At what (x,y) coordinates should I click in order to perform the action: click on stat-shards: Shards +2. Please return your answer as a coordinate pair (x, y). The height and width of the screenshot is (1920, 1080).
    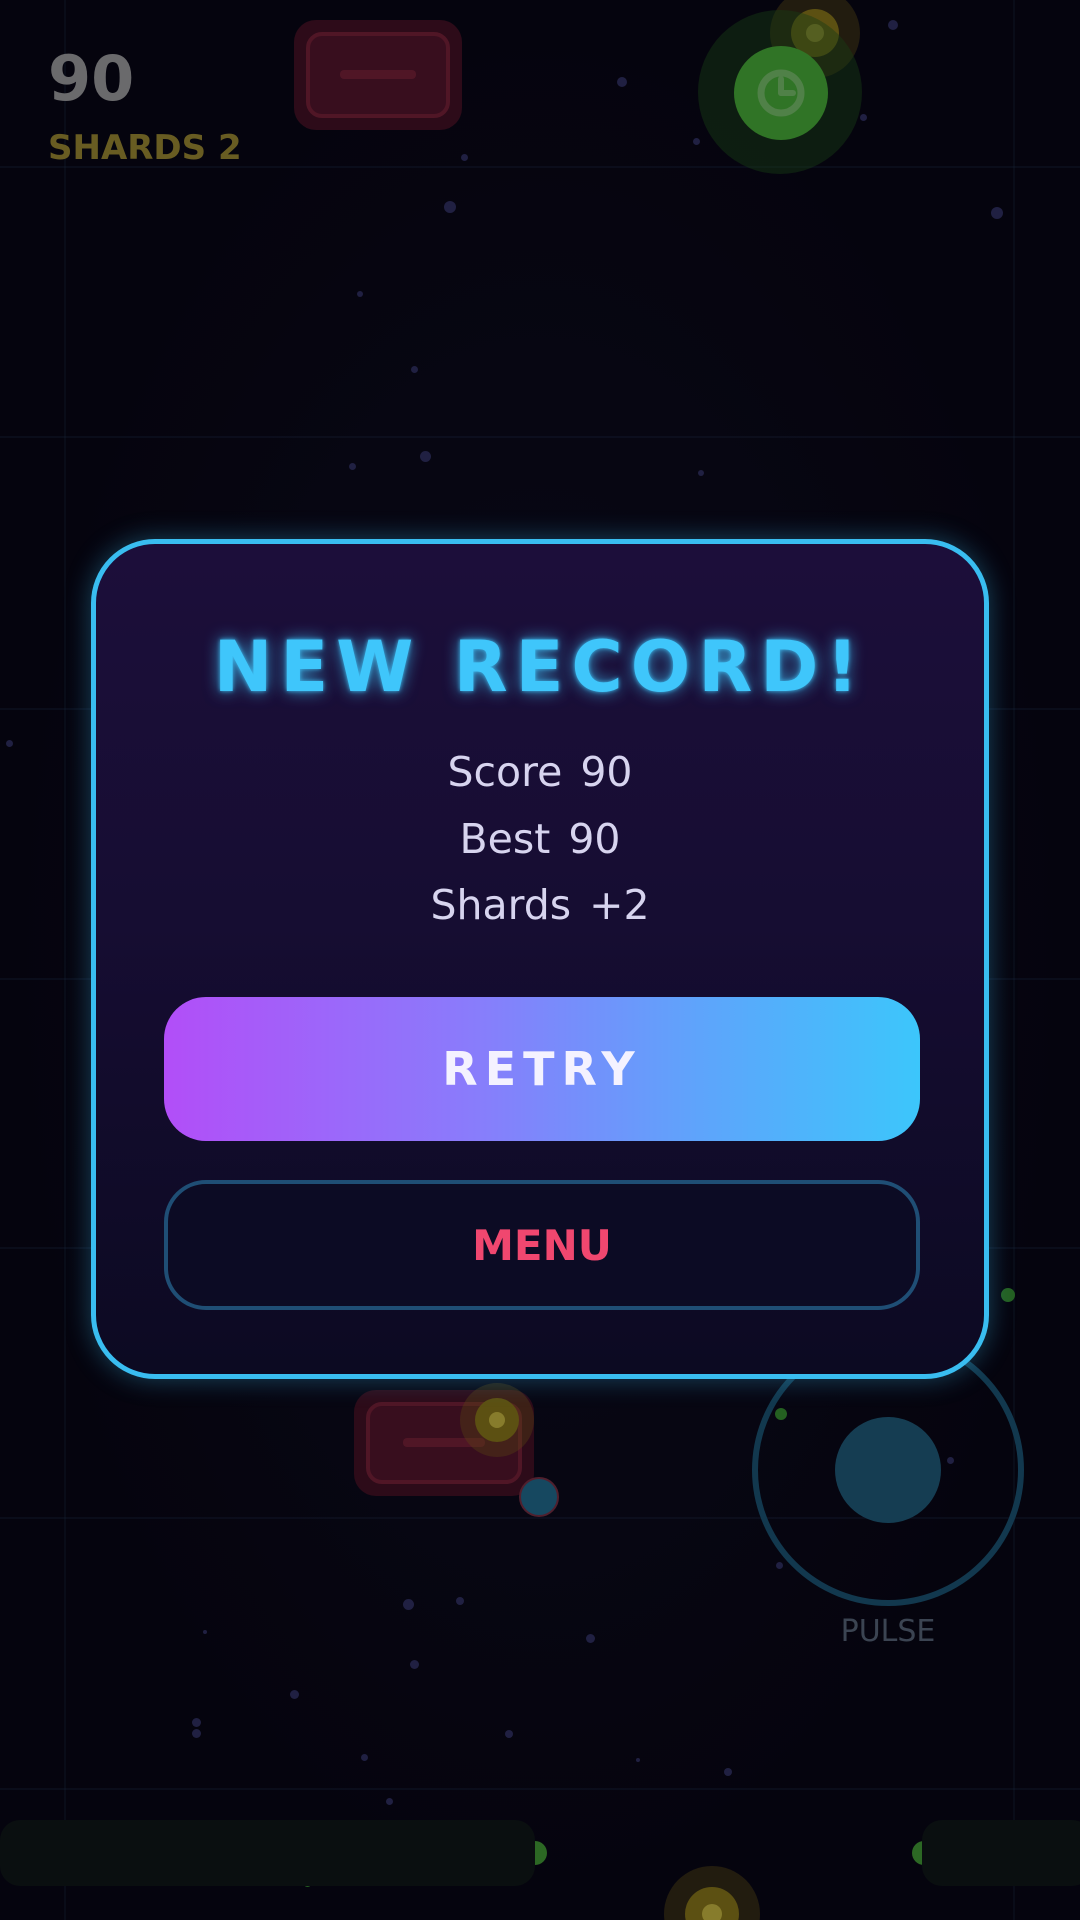
    Looking at the image, I should click on (540, 905).